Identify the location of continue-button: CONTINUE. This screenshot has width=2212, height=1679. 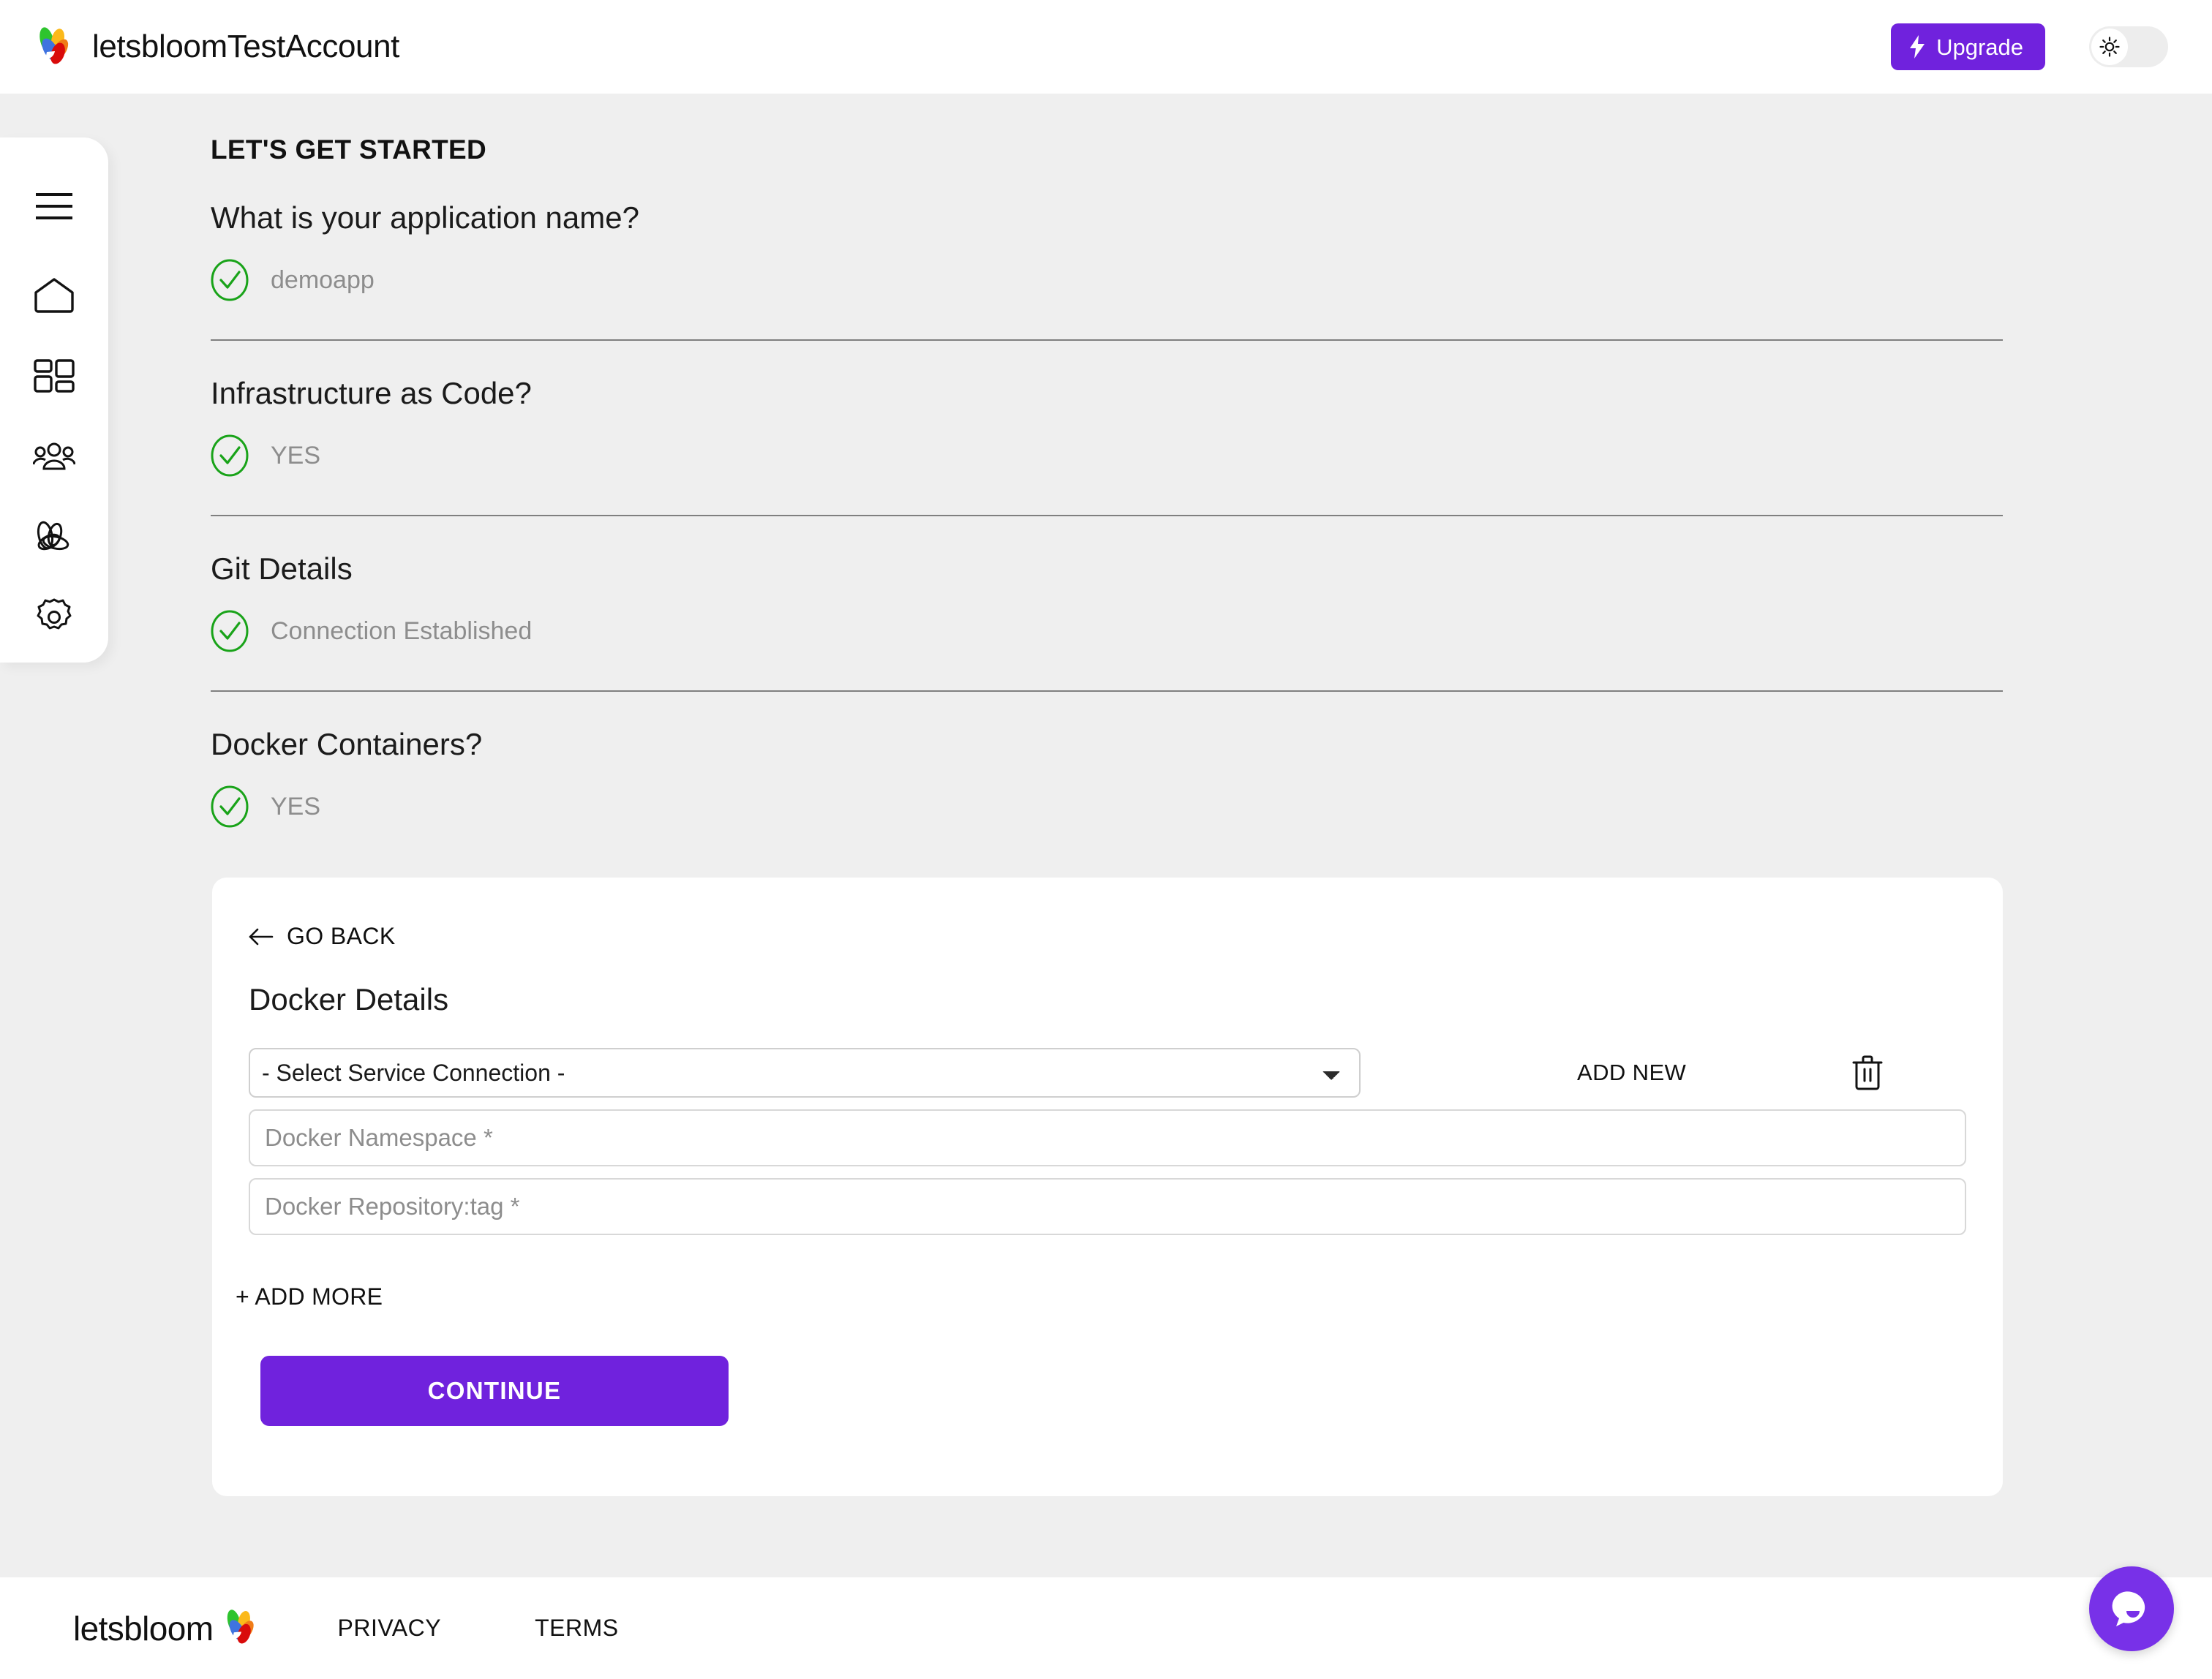
(494, 1391).